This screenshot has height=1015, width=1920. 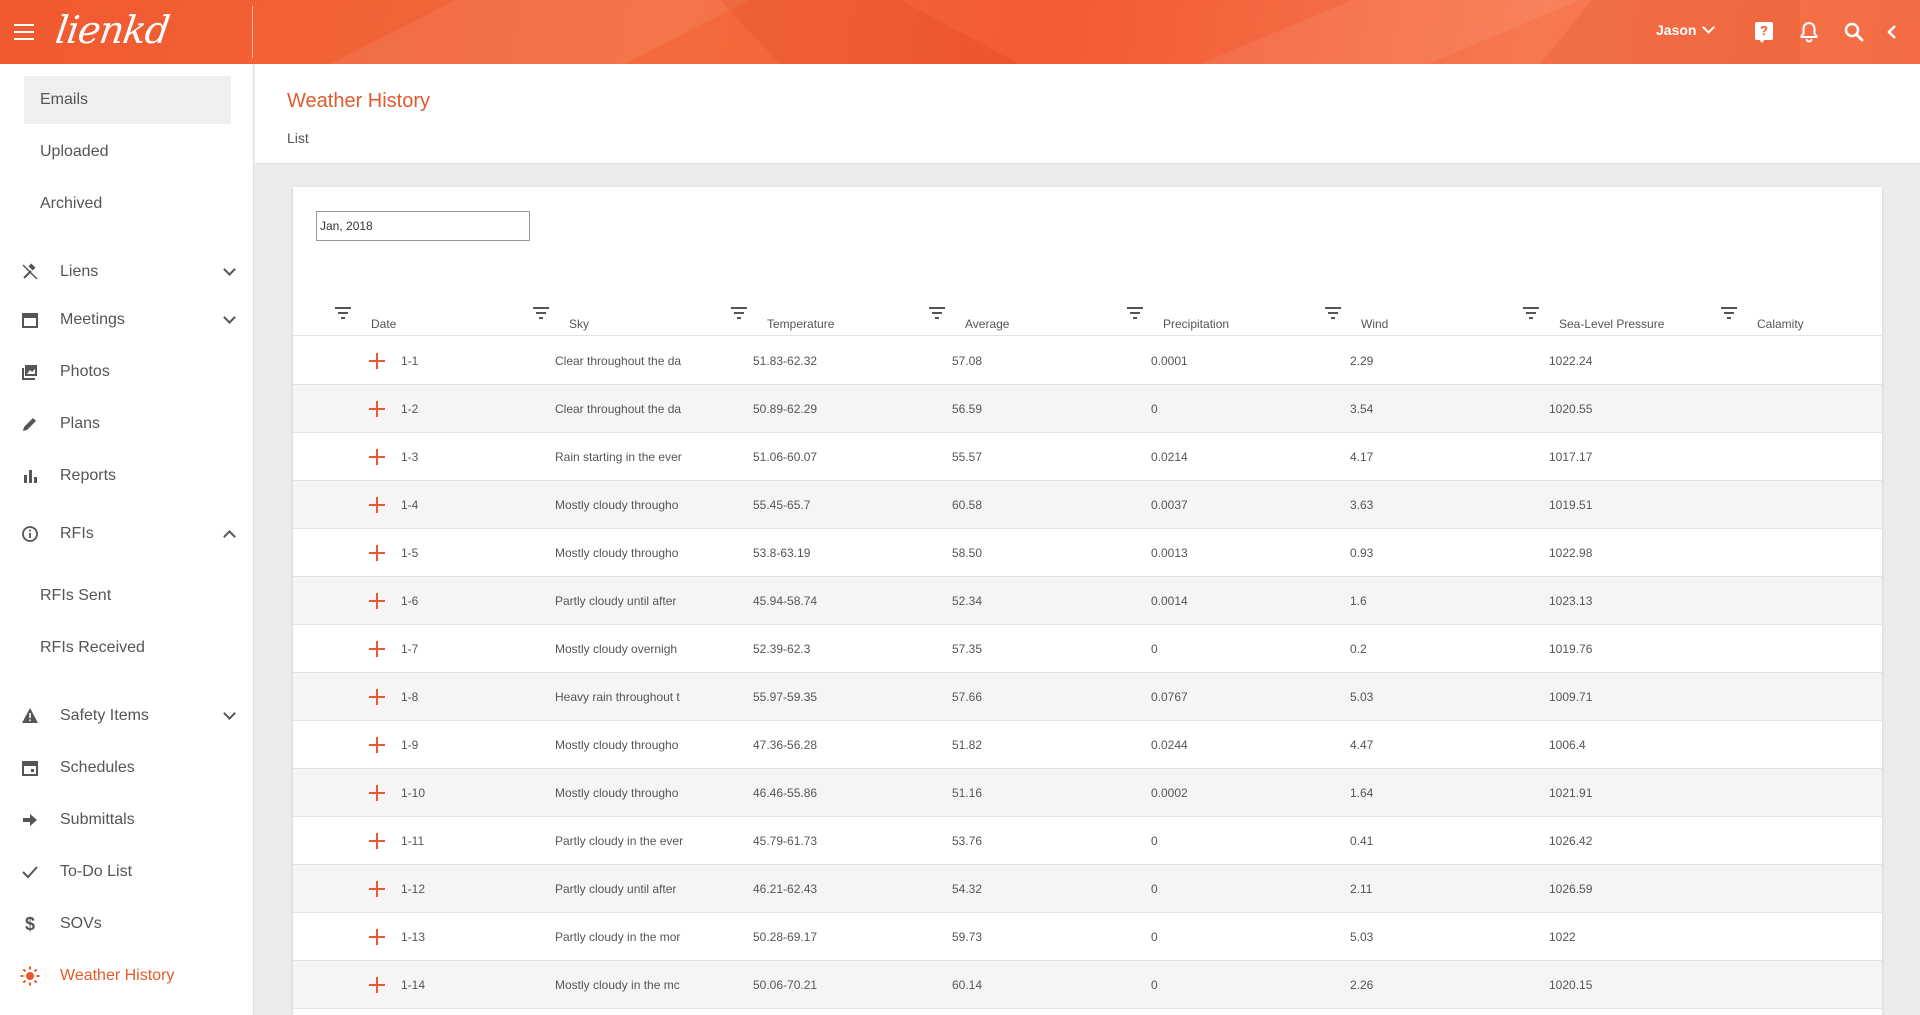 What do you see at coordinates (1020, 316) in the screenshot?
I see `column-header-average: Average` at bounding box center [1020, 316].